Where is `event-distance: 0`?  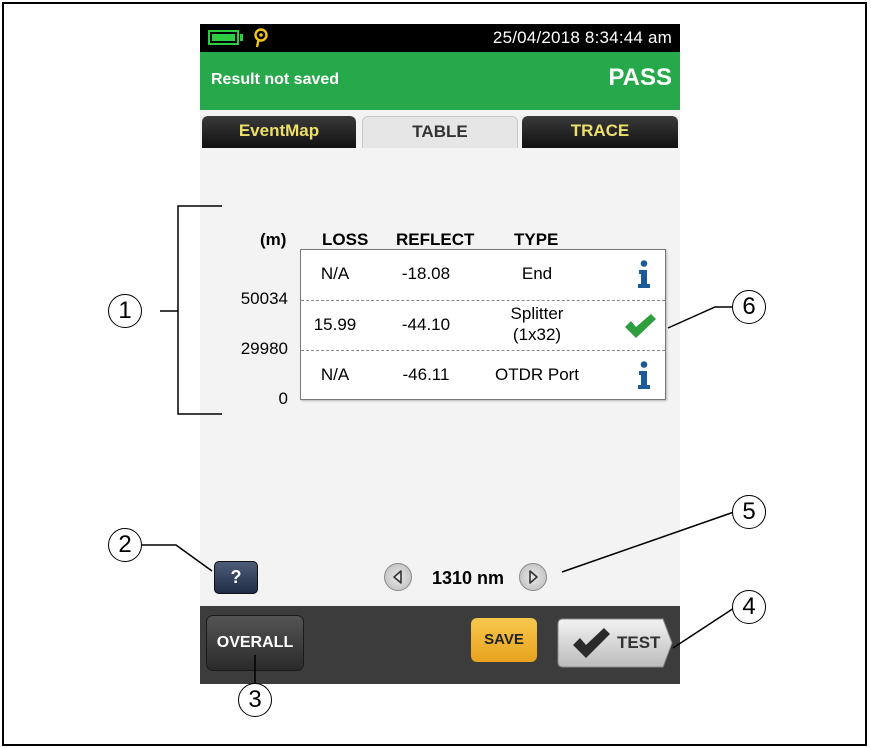 event-distance: 0 is located at coordinates (283, 398).